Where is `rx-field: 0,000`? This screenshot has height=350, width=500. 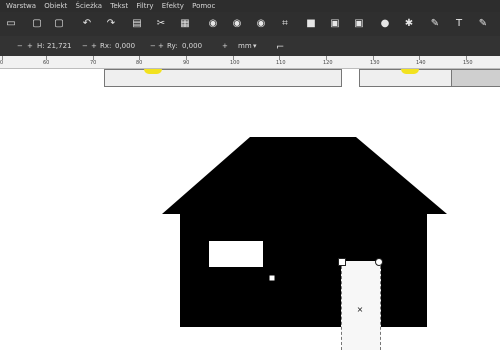 rx-field: 0,000 is located at coordinates (125, 46).